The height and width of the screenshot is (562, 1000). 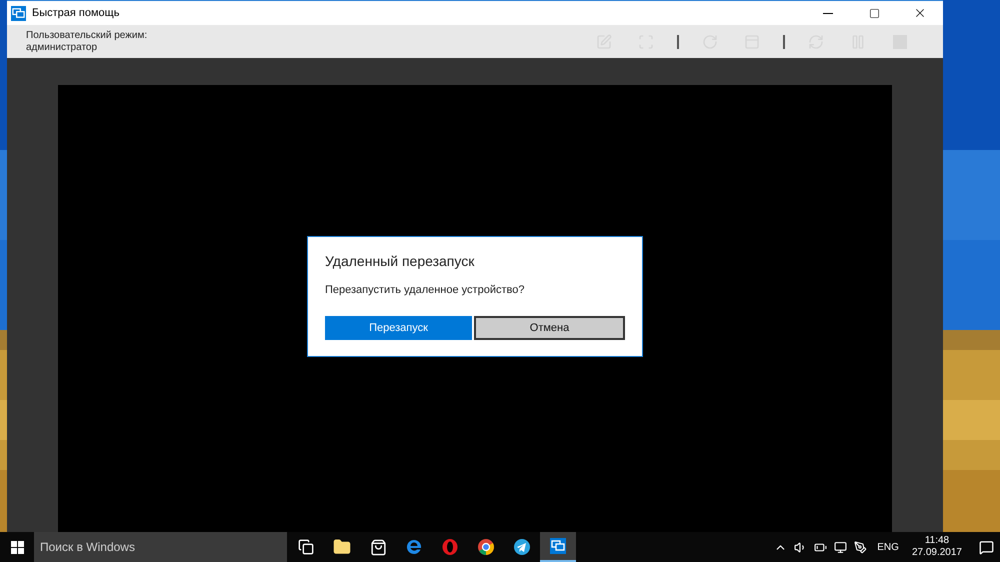 What do you see at coordinates (986, 547) in the screenshot?
I see `notification-icon` at bounding box center [986, 547].